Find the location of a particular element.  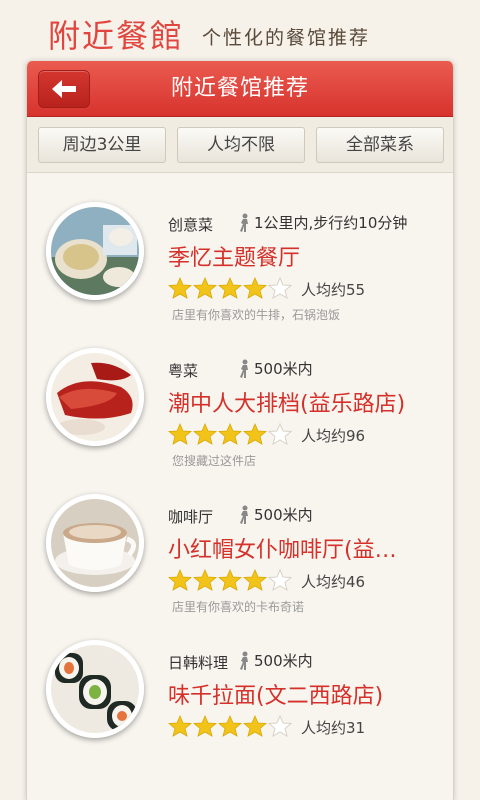

restaurant-name: 季忆主题餐厅 is located at coordinates (234, 256).